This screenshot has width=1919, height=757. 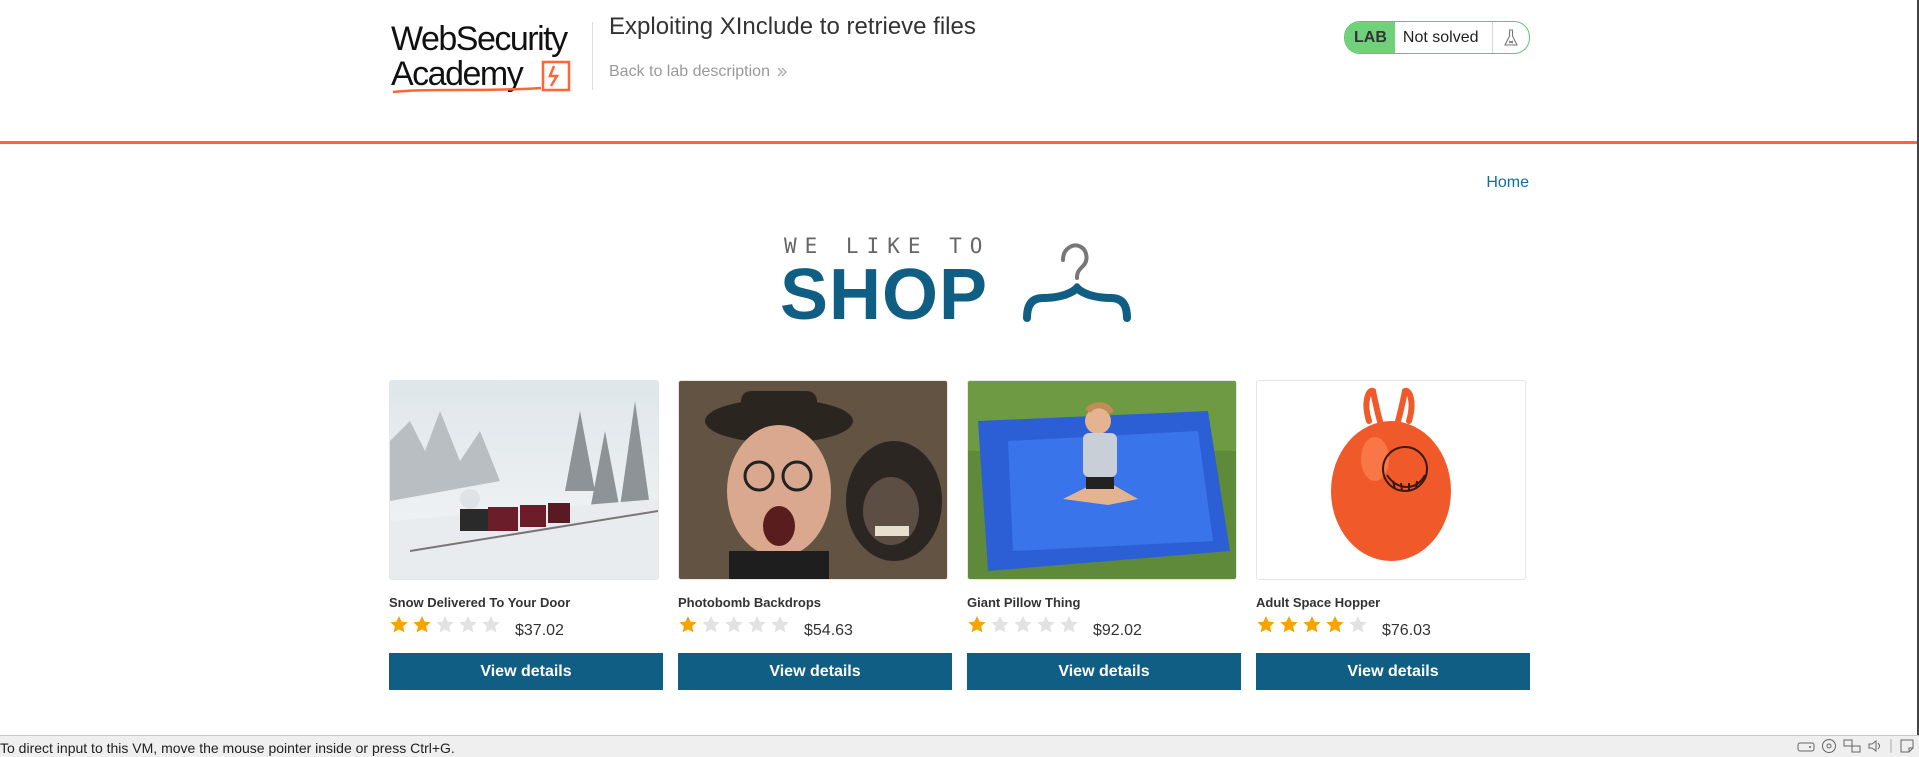 I want to click on vm-device-icons, so click(x=1856, y=746).